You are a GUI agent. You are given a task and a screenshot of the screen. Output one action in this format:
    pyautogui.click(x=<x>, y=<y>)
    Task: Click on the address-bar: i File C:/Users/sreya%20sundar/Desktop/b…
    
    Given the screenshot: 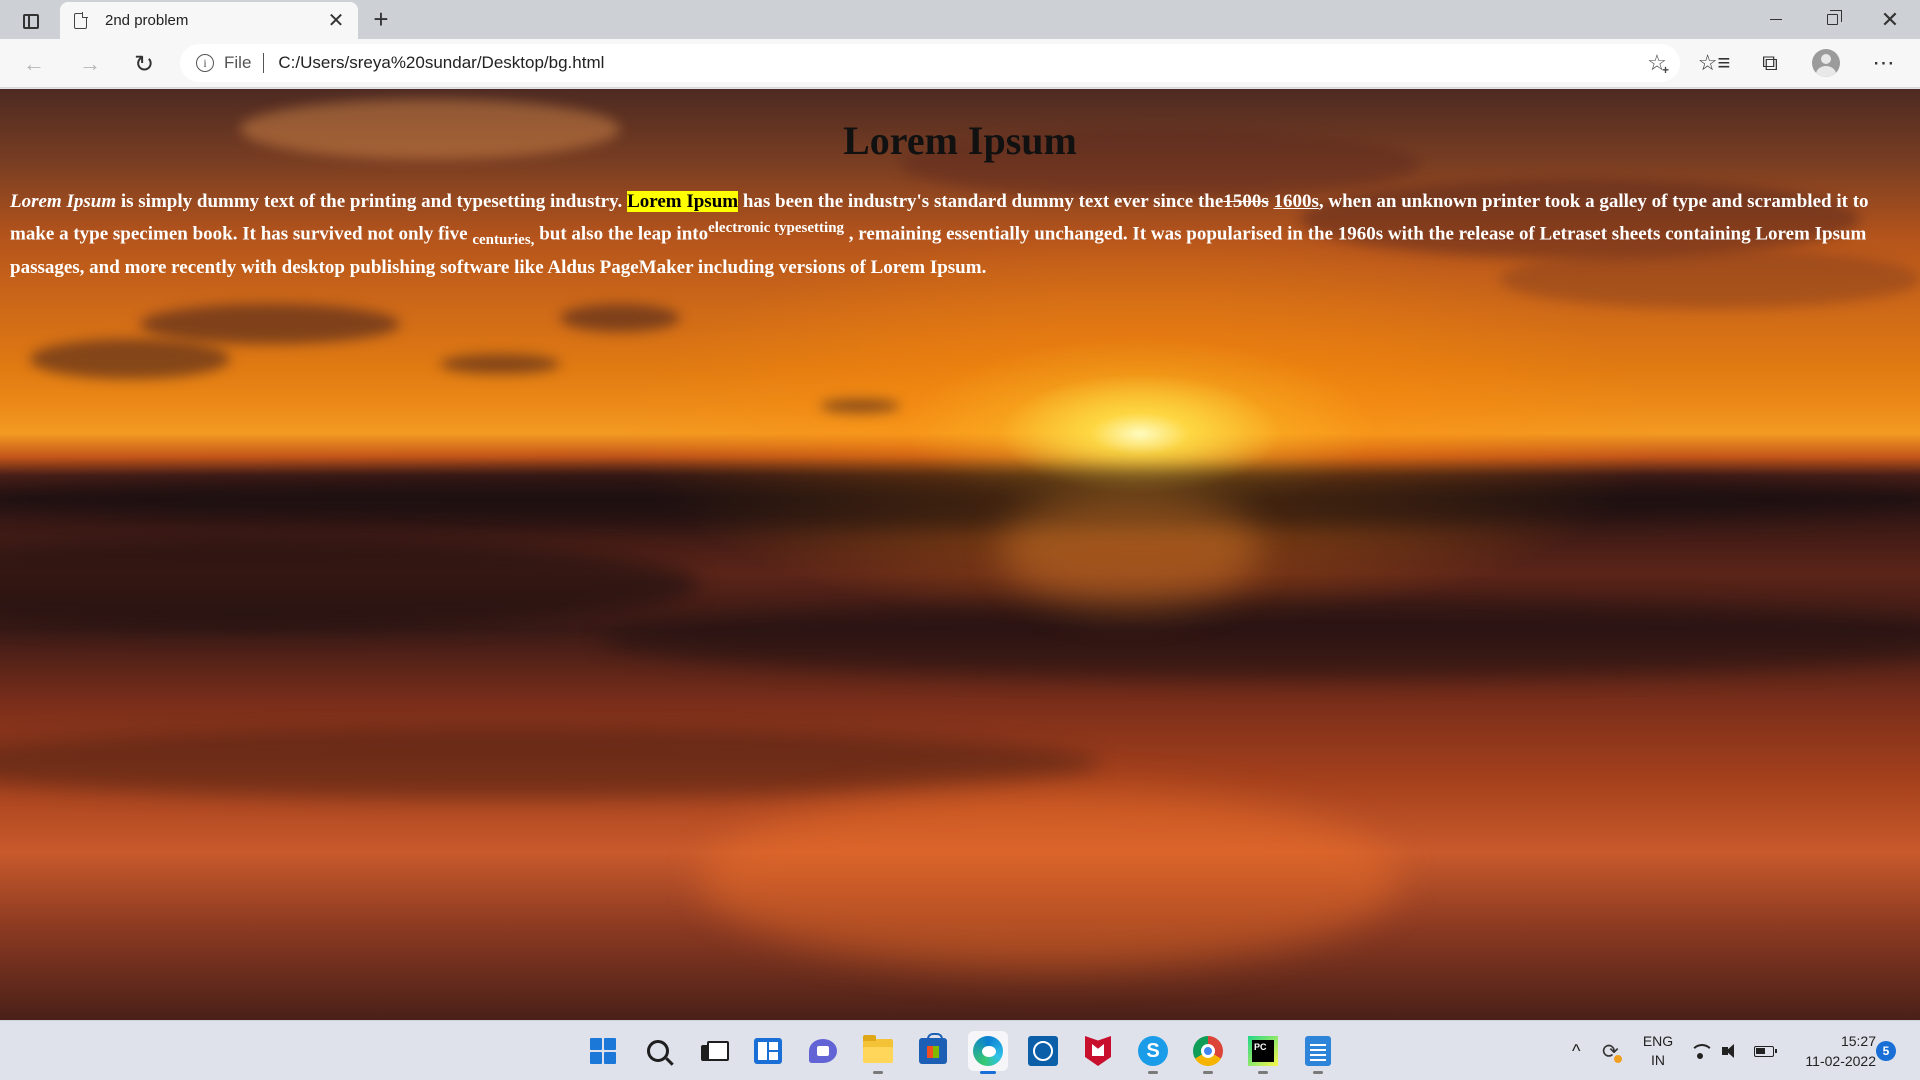 What is the action you would take?
    pyautogui.click(x=930, y=63)
    